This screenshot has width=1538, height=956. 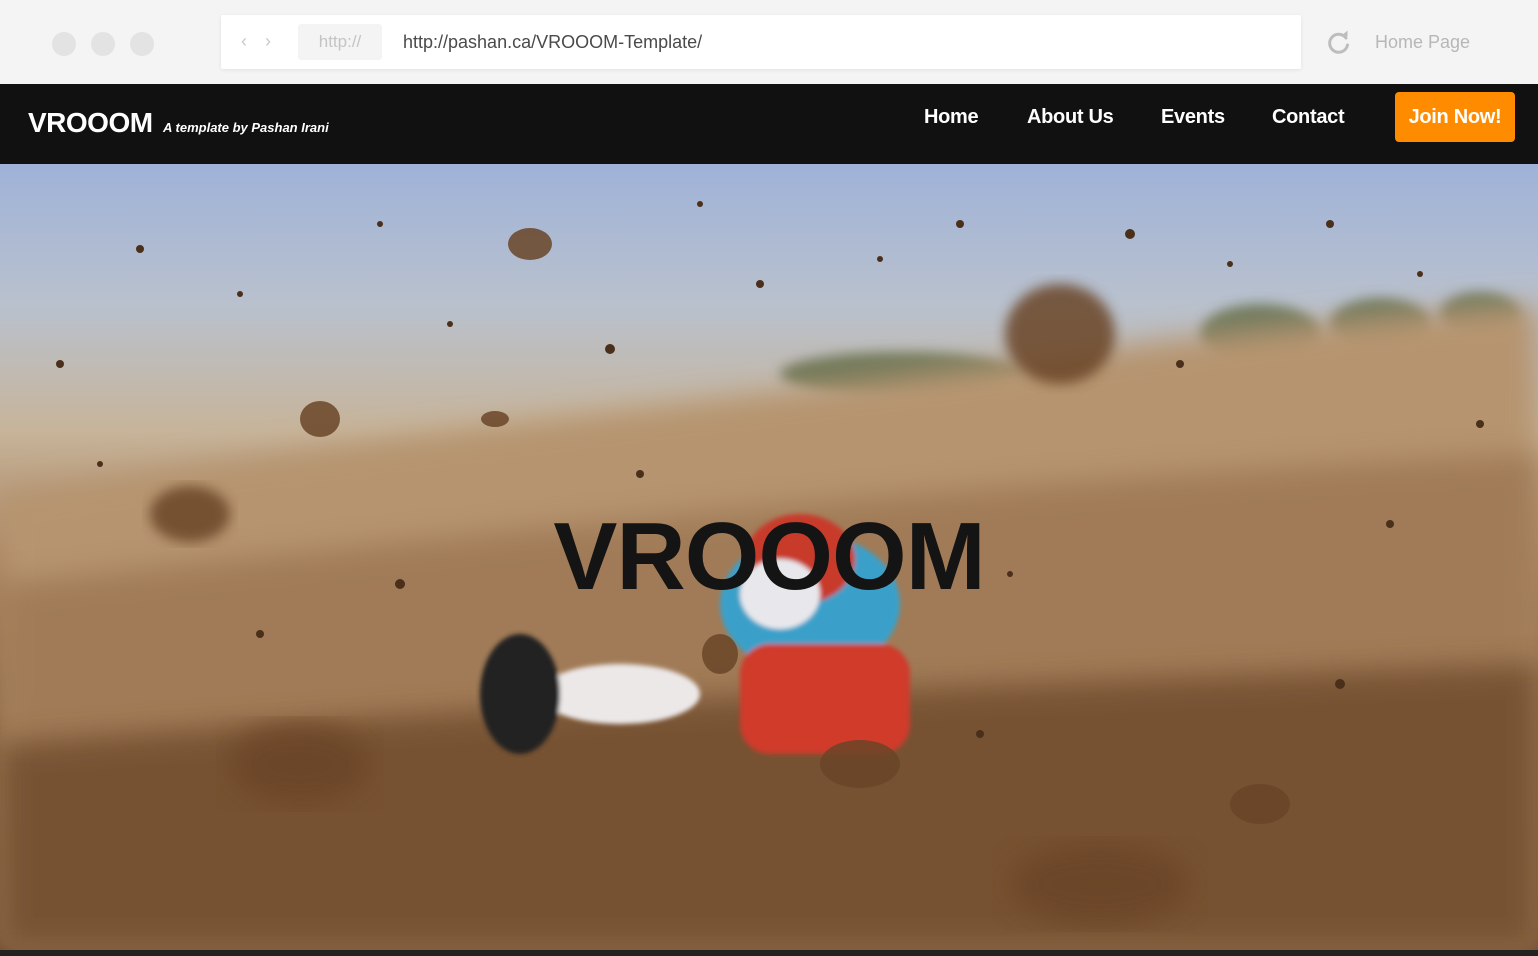 I want to click on page-bottom-edge, so click(x=769, y=953).